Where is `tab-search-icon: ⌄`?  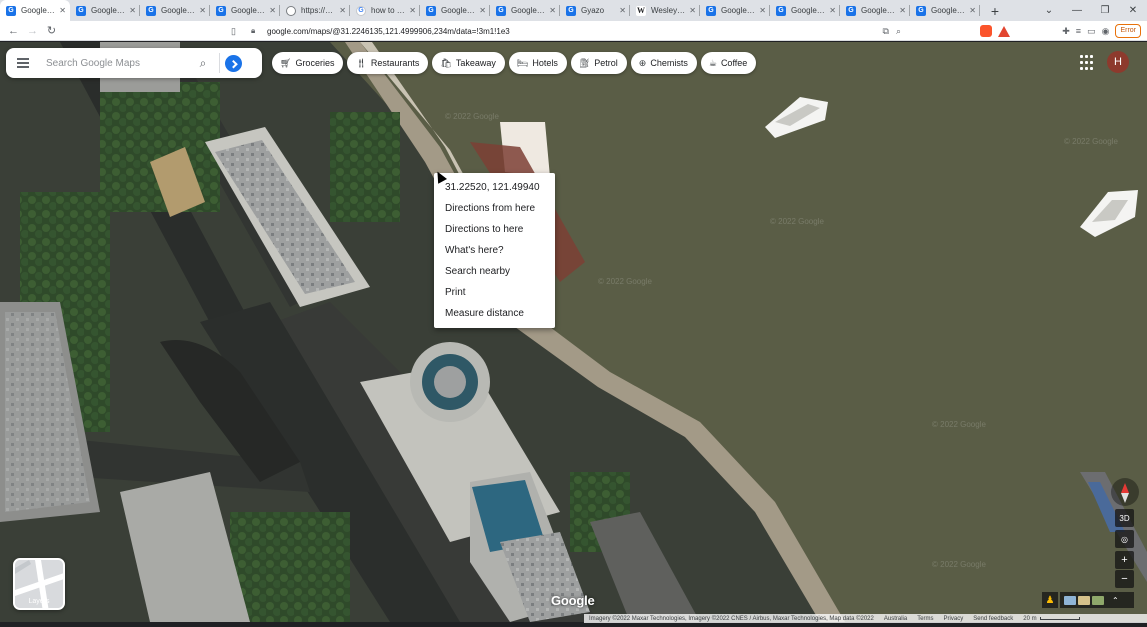
tab-search-icon: ⌄ is located at coordinates (1049, 10).